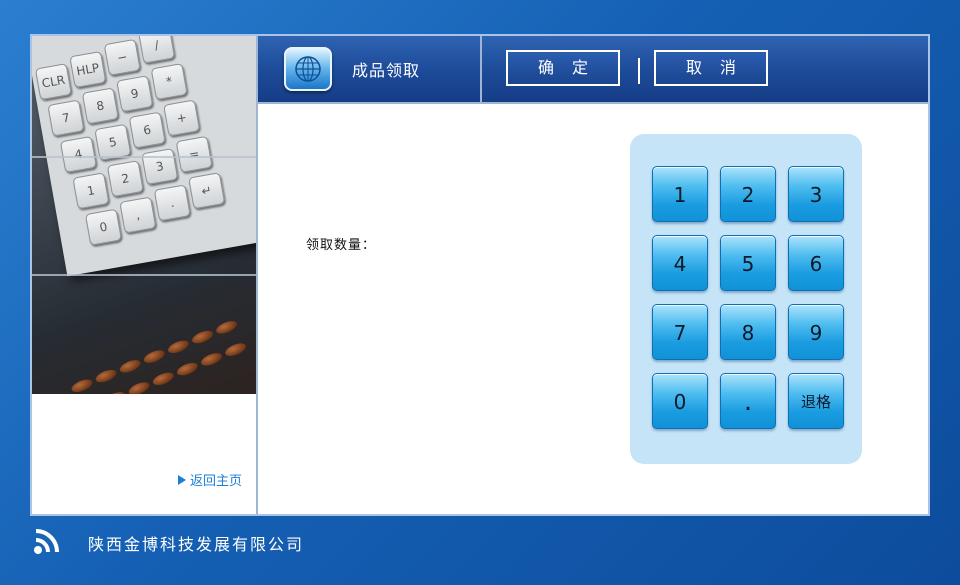 The width and height of the screenshot is (960, 585). What do you see at coordinates (816, 263) in the screenshot?
I see `key-6: 6` at bounding box center [816, 263].